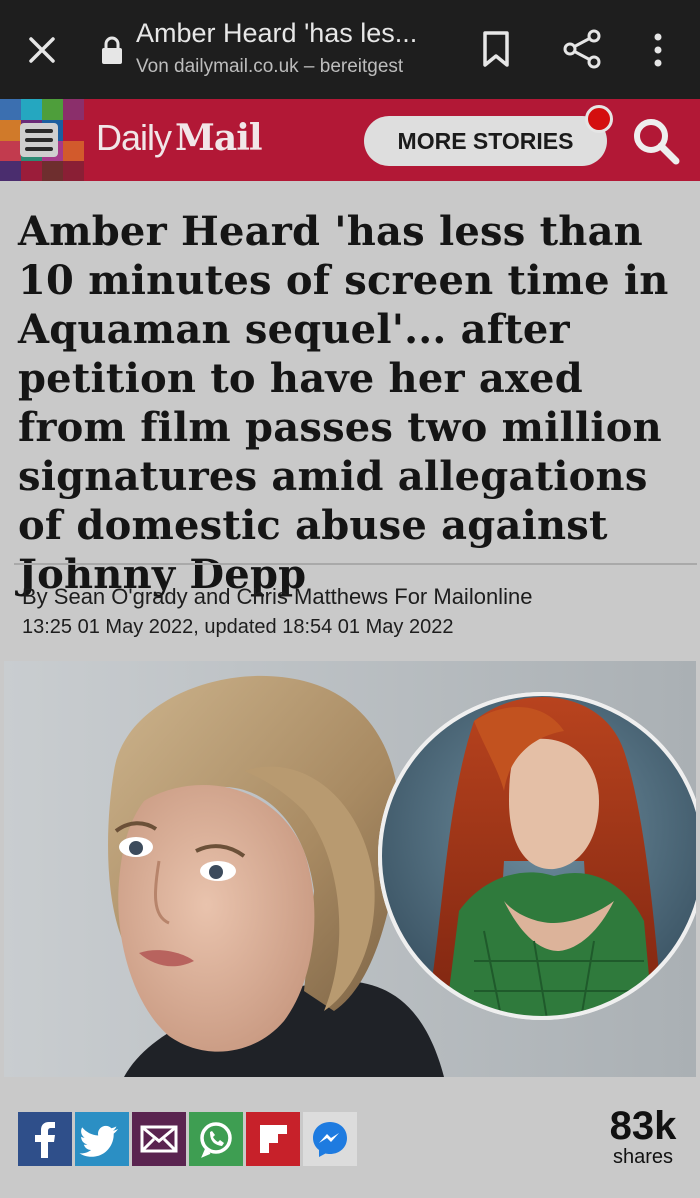 Image resolution: width=700 pixels, height=1198 pixels. What do you see at coordinates (42, 140) in the screenshot?
I see `menu-icon` at bounding box center [42, 140].